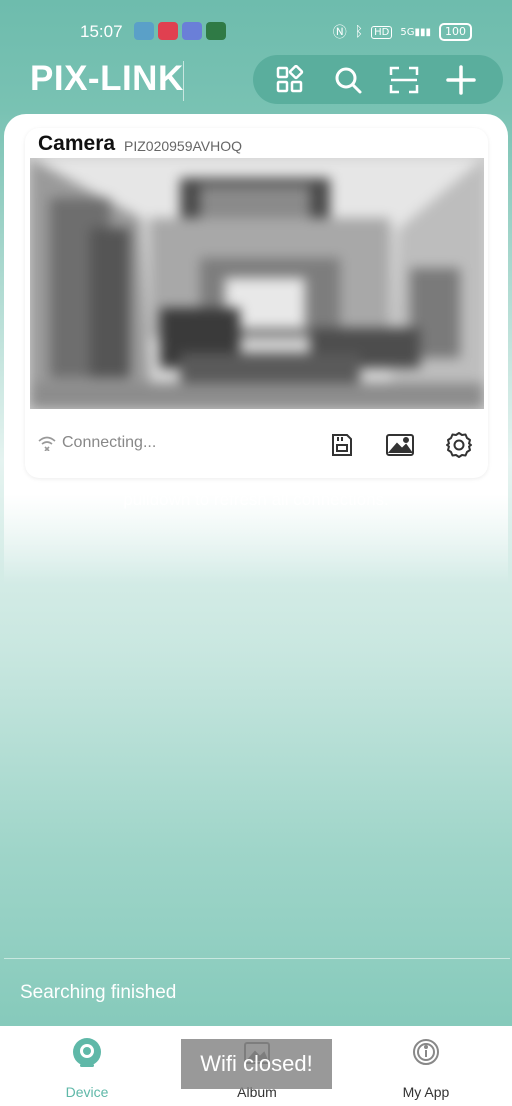  Describe the element at coordinates (192, 31) in the screenshot. I see `notification-zoom-icon` at that location.